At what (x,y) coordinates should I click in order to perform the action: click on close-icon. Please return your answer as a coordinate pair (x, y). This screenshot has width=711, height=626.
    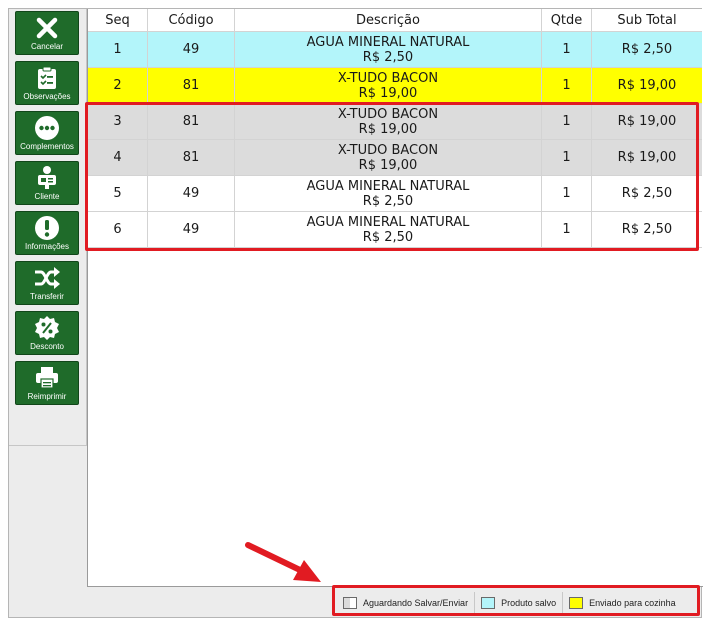
    Looking at the image, I should click on (47, 28).